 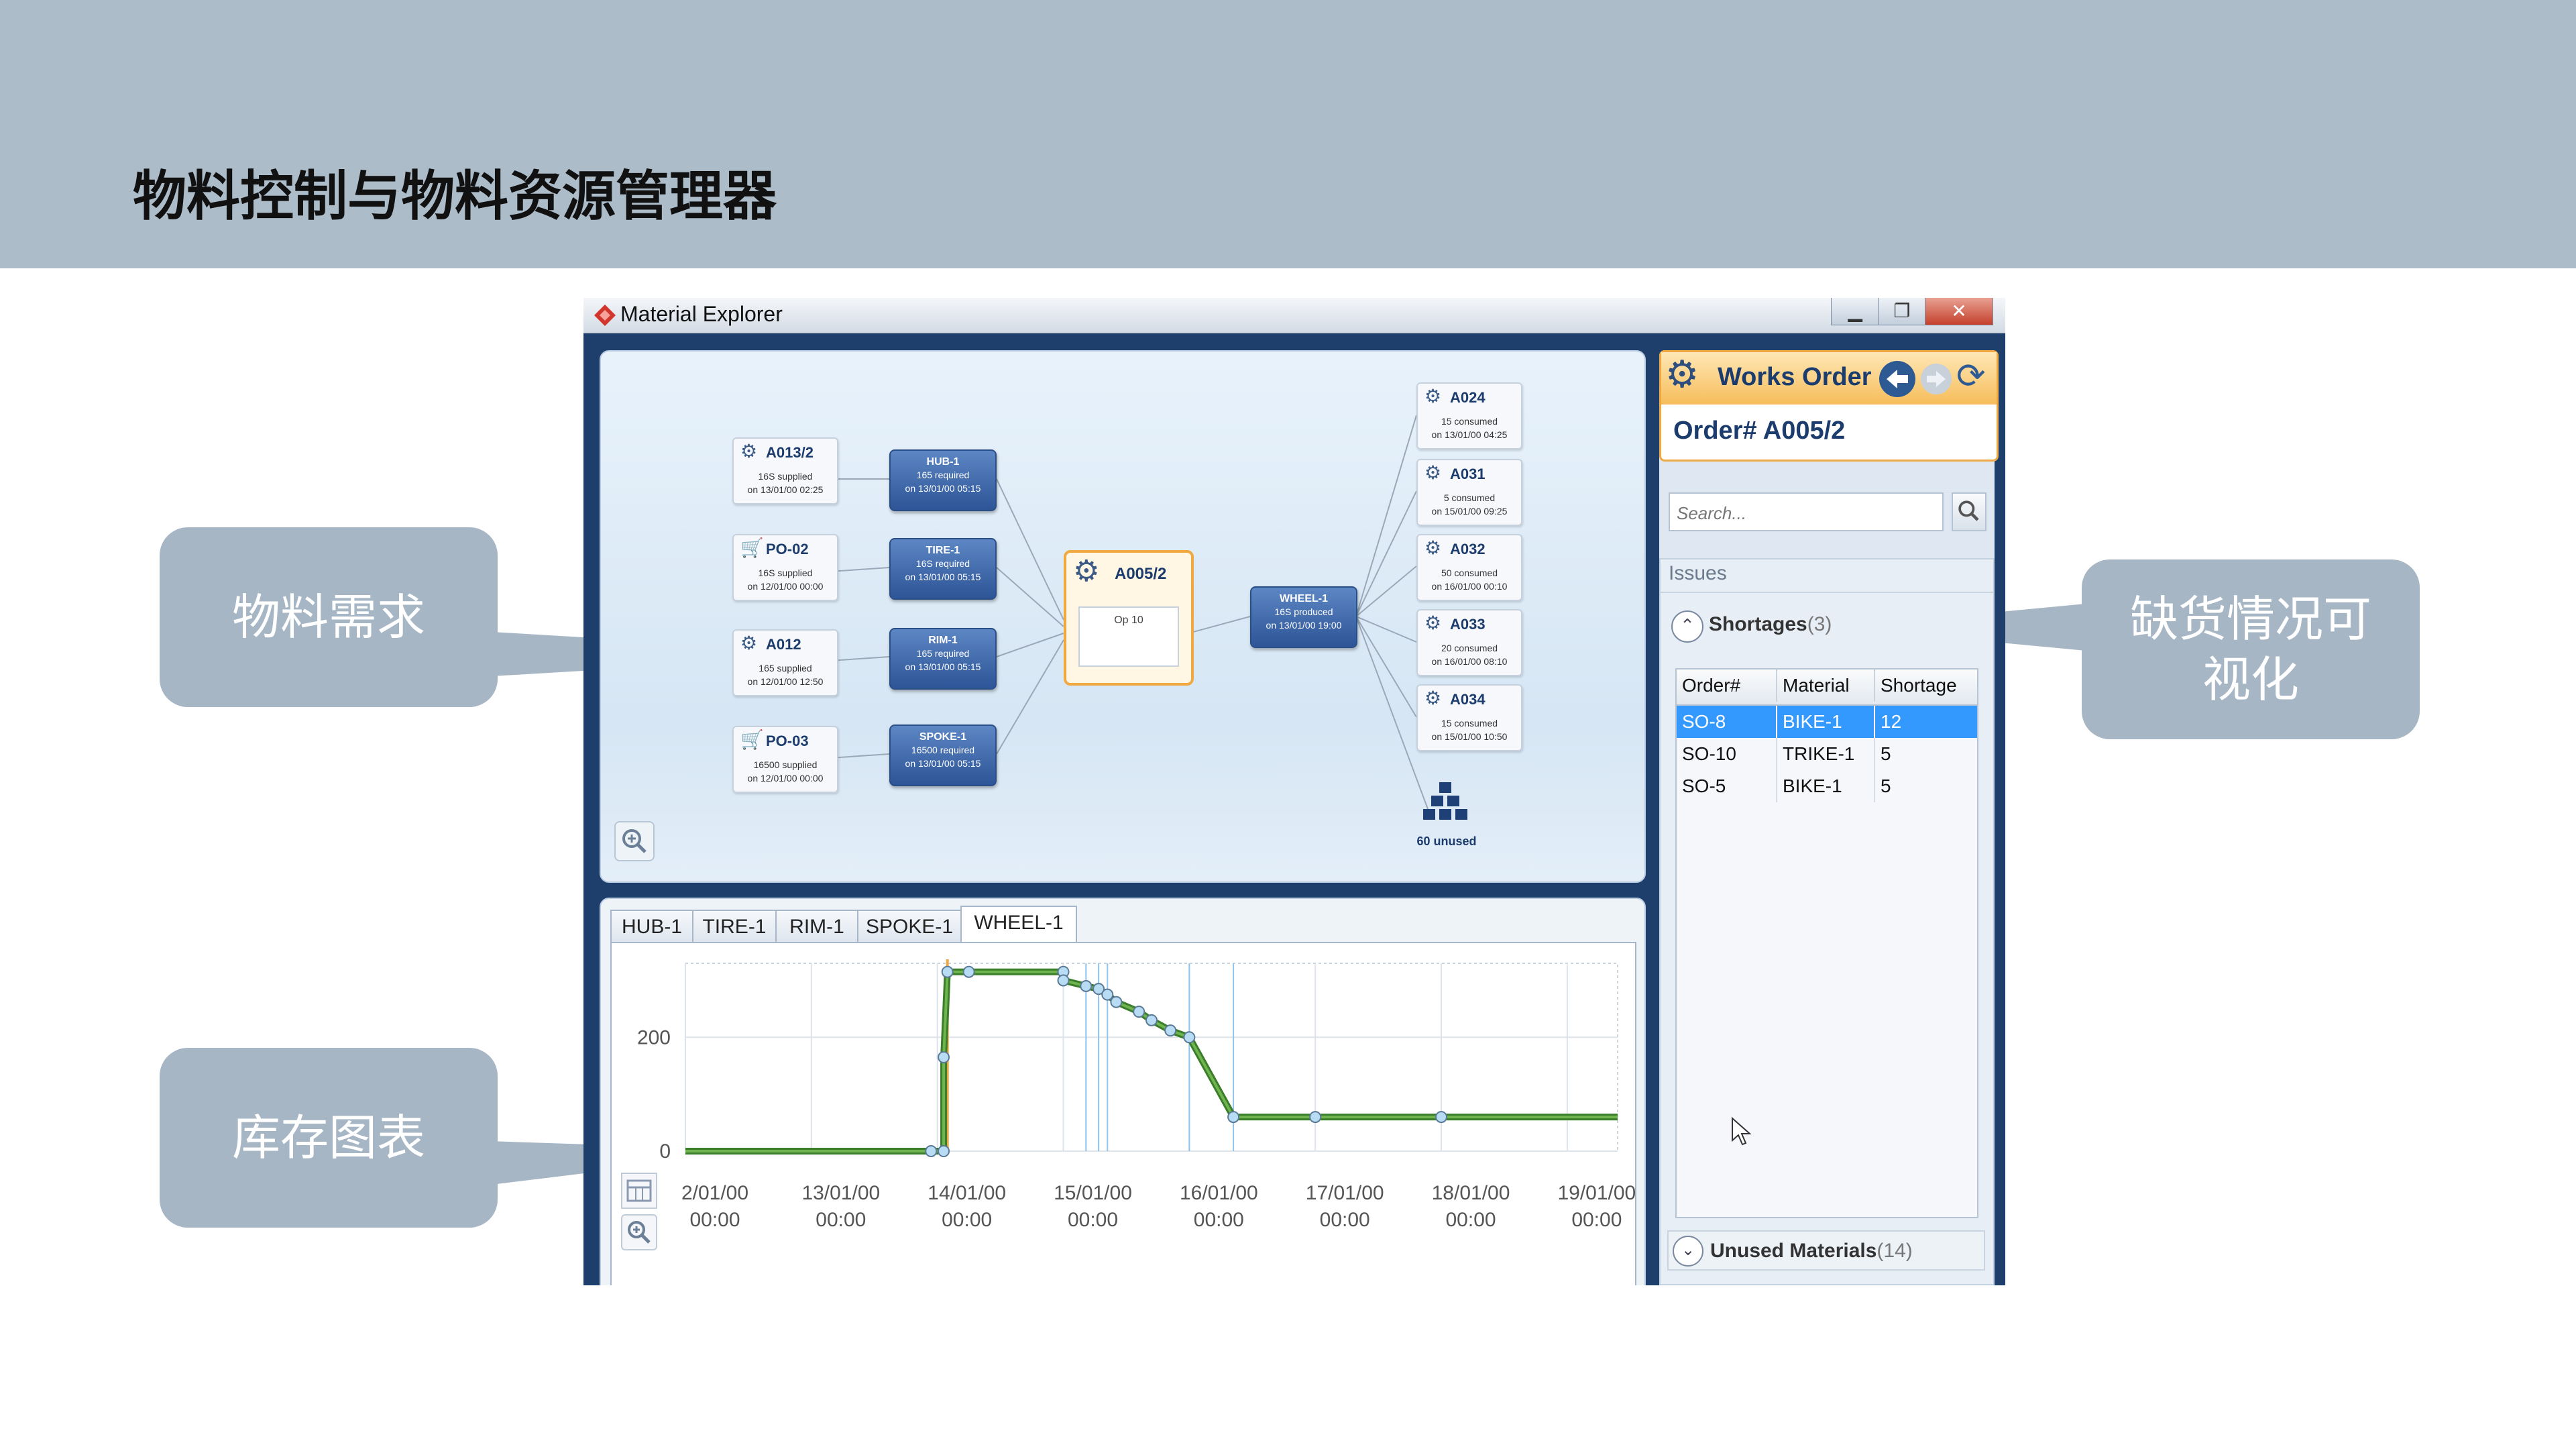 What do you see at coordinates (1902, 311) in the screenshot?
I see `maximize-button: ❐` at bounding box center [1902, 311].